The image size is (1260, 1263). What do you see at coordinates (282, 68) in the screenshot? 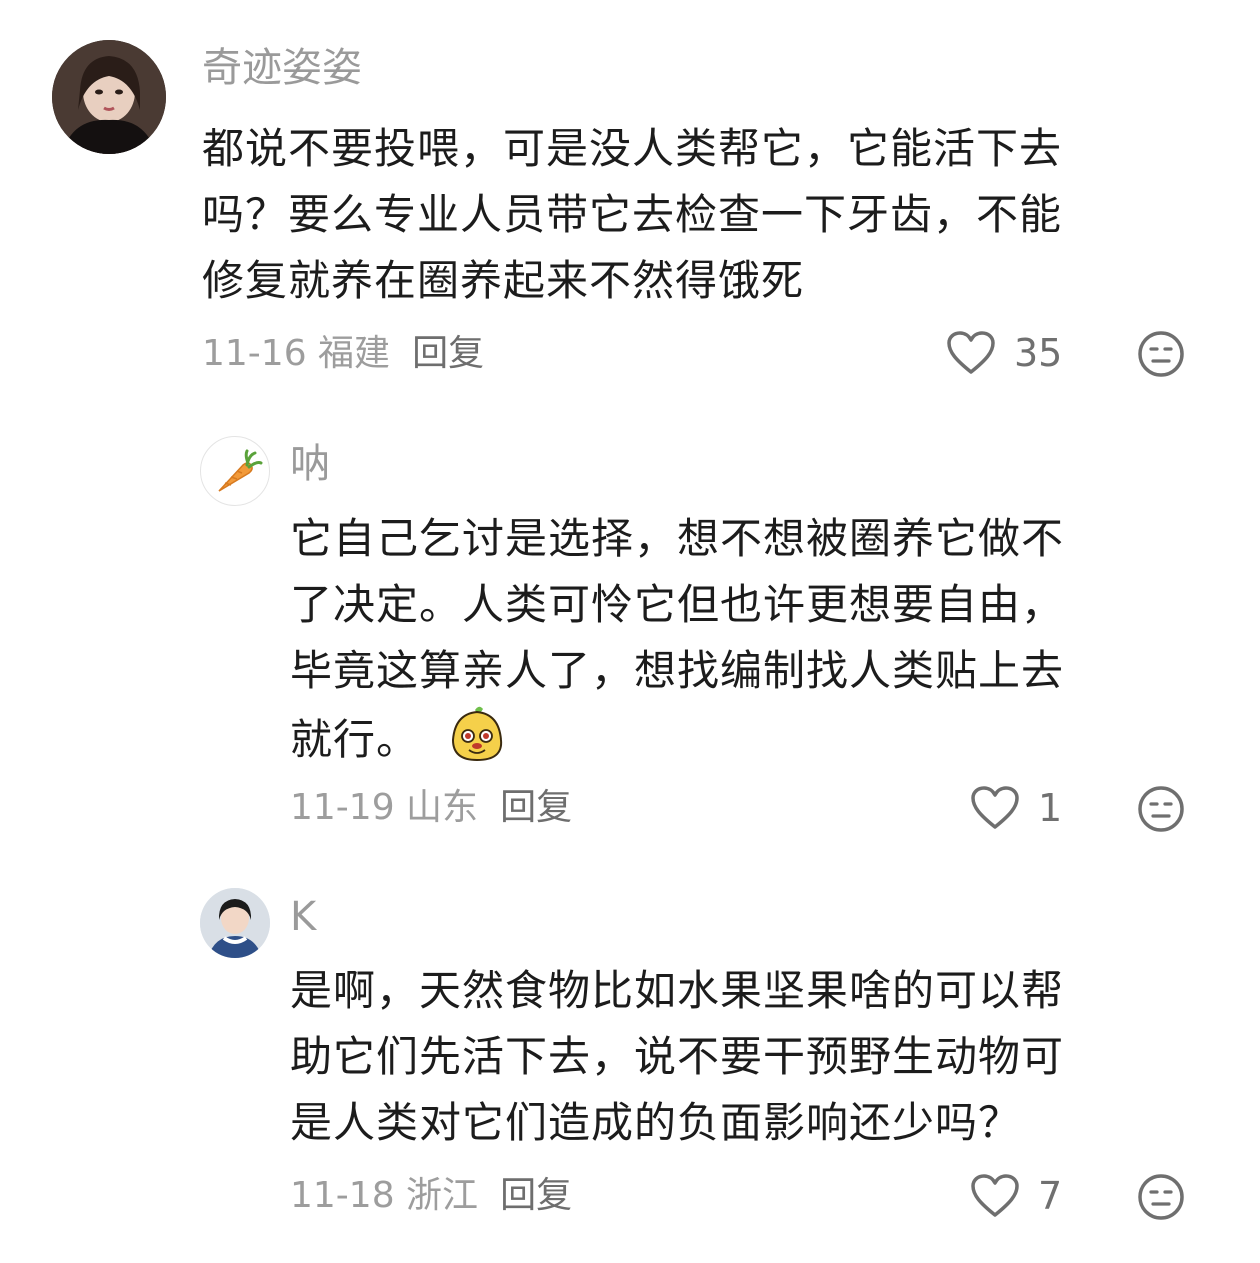
I see `username: 奇迹姿姿` at bounding box center [282, 68].